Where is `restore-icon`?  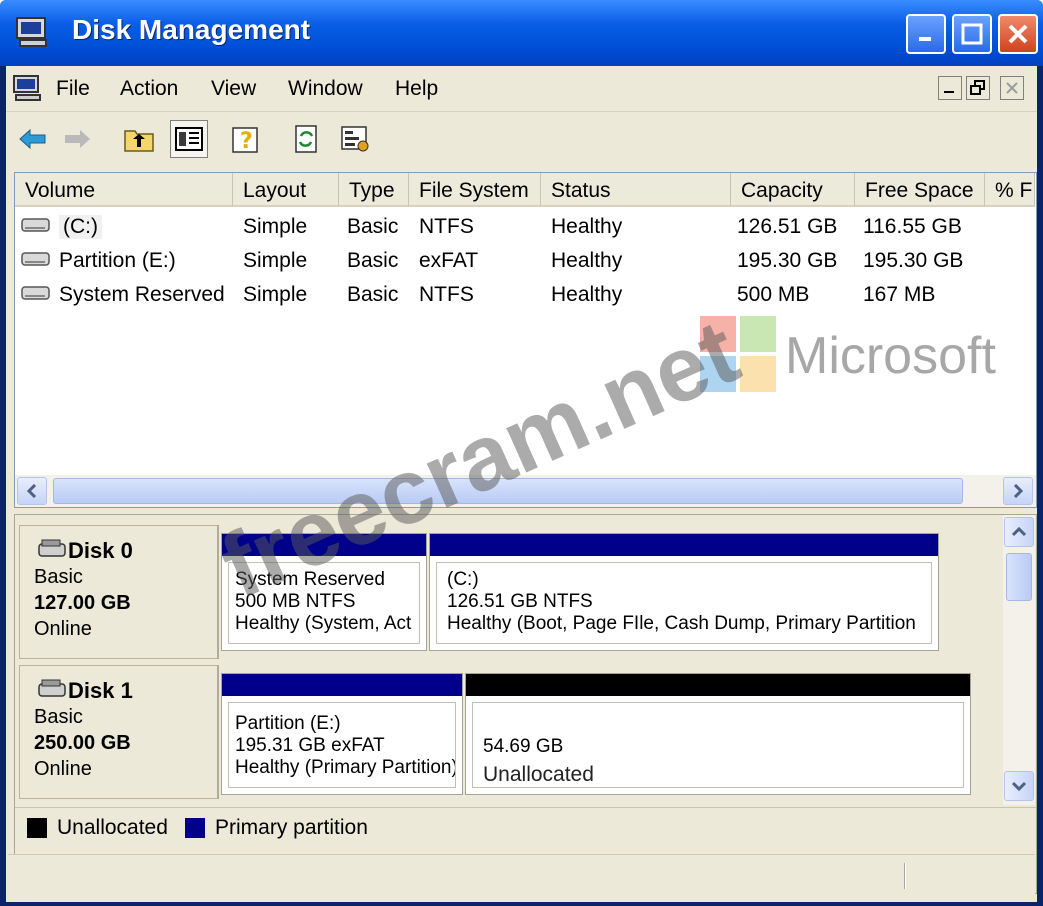
restore-icon is located at coordinates (977, 87).